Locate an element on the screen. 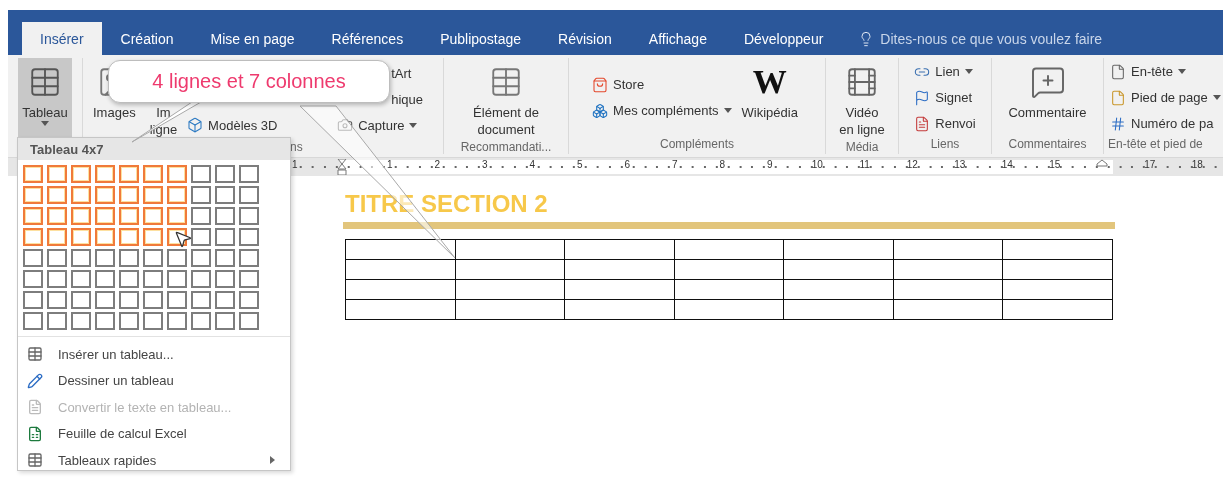  ruler-number: 18 is located at coordinates (1197, 165).